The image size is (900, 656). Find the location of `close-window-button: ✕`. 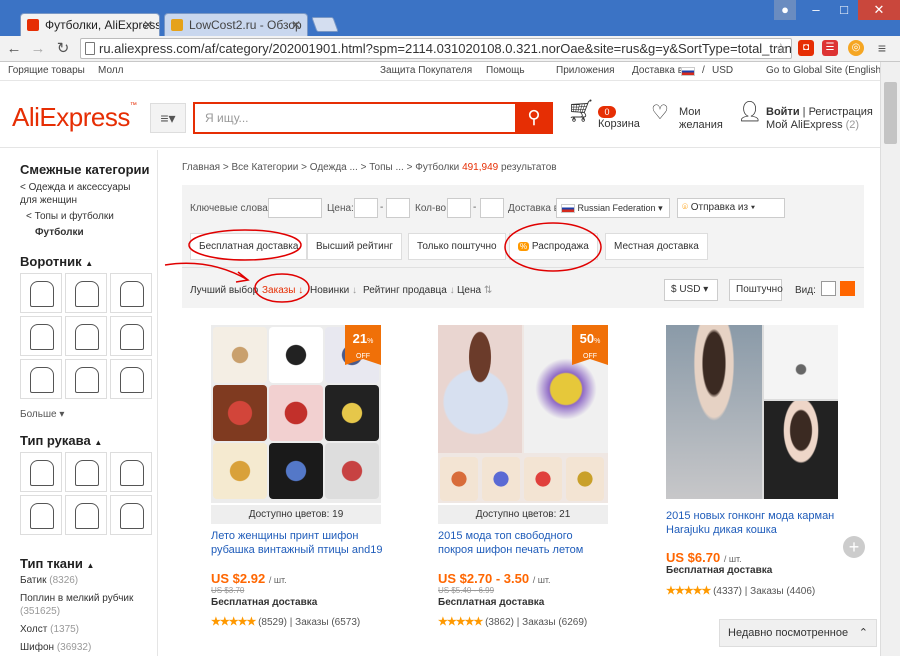

close-window-button: ✕ is located at coordinates (879, 10).